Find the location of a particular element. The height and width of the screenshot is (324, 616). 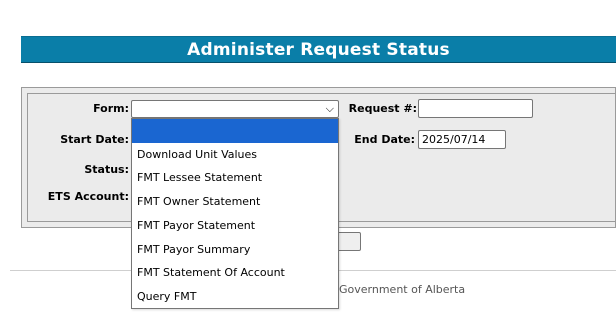

chevron-down-icon: ⌵ is located at coordinates (329, 108).